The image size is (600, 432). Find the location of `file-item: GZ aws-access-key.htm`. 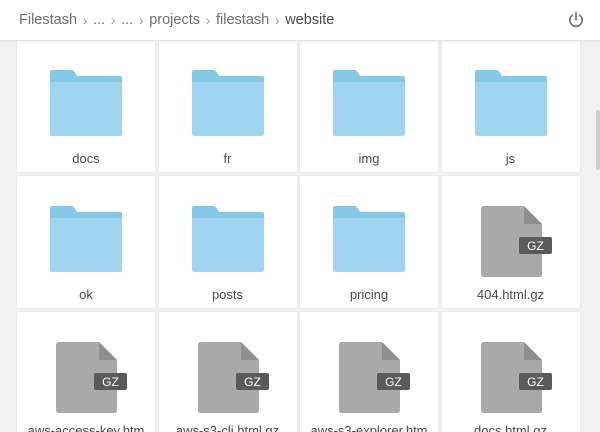

file-item: GZ aws-access-key.htm is located at coordinates (86, 372).